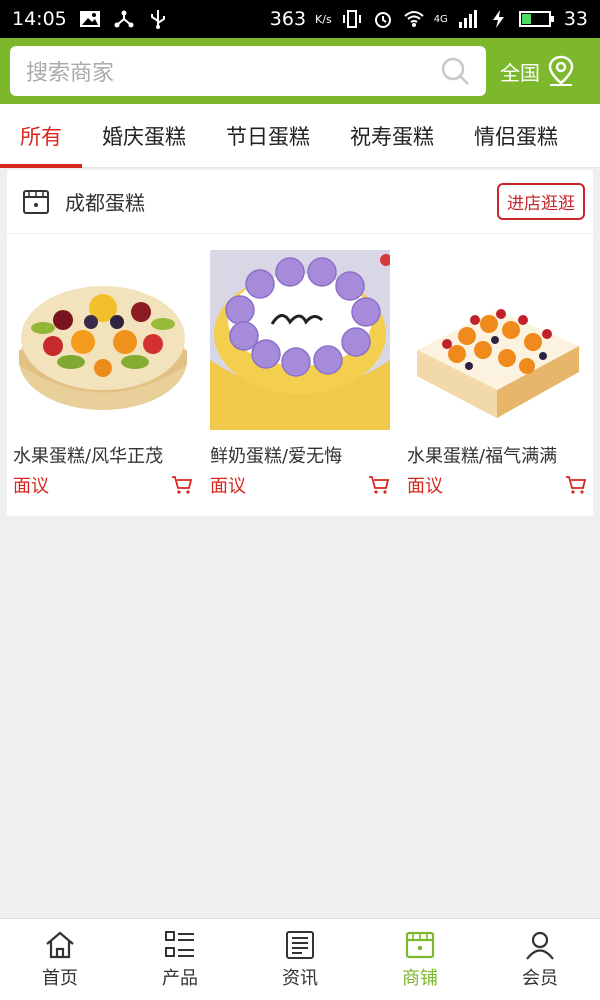 Image resolution: width=600 pixels, height=1000 pixels. I want to click on product-item: 水果蛋糕/福气满满 面议, so click(497, 374).